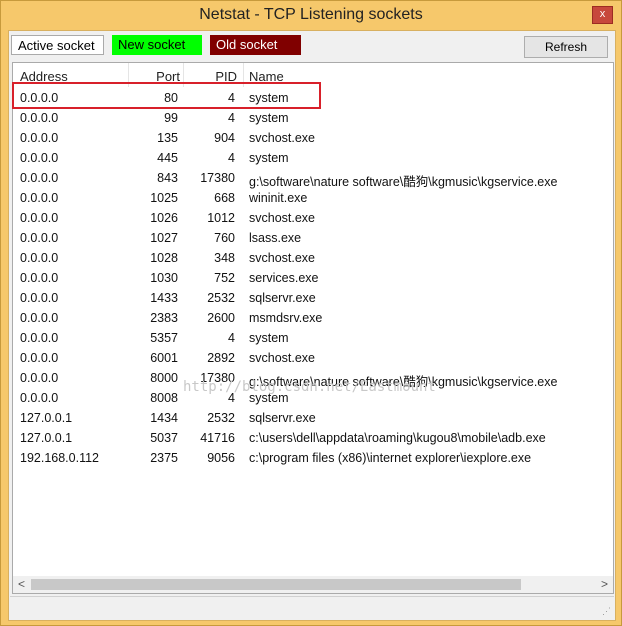 This screenshot has height=626, width=622. I want to click on cell-port: 135, so click(167, 138).